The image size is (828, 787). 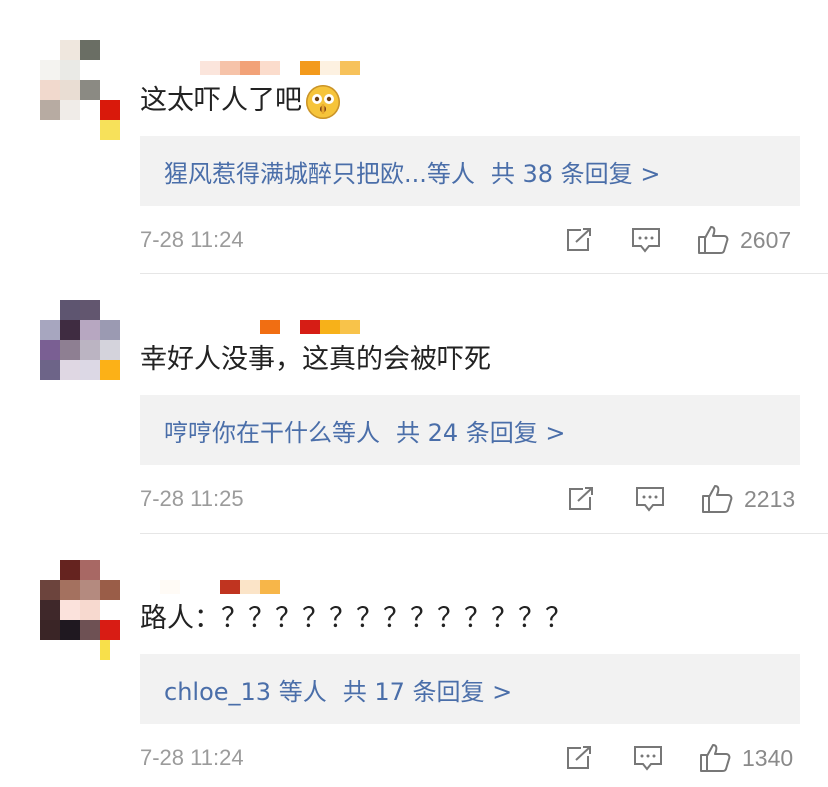 I want to click on like-button: 2607, so click(x=743, y=240).